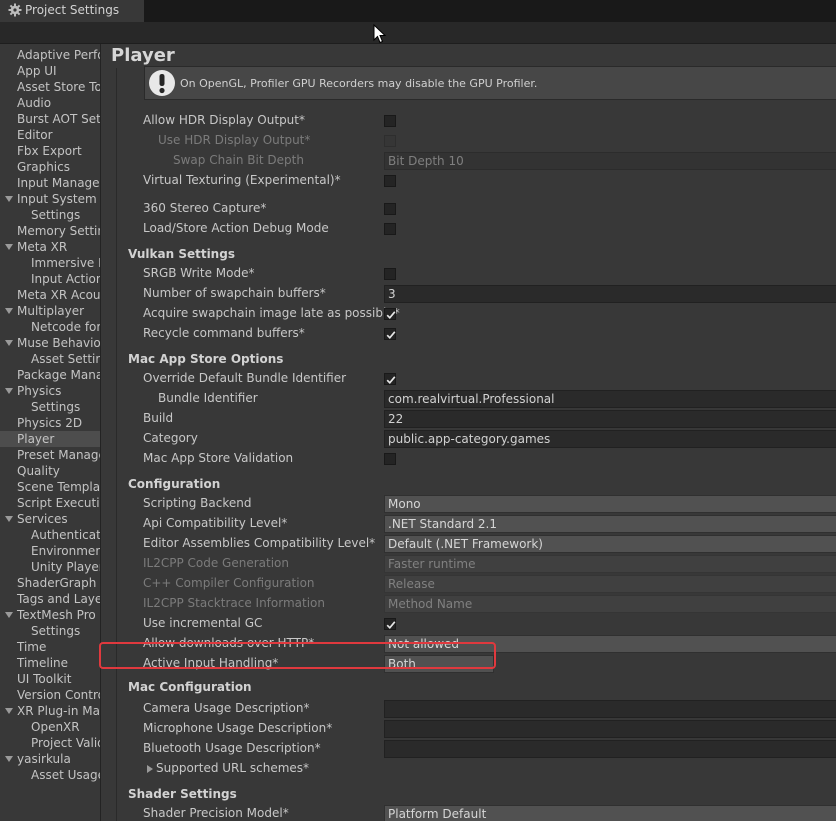 The width and height of the screenshot is (836, 821). I want to click on sidebar-item: Asset Settings, so click(50, 359).